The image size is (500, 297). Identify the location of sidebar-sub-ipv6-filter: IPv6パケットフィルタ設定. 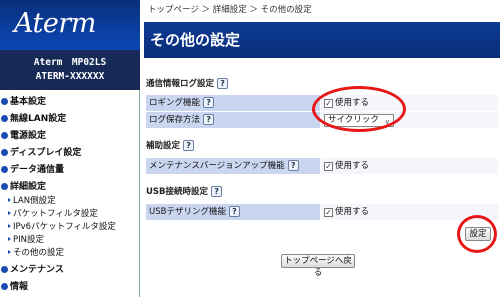
(62, 227).